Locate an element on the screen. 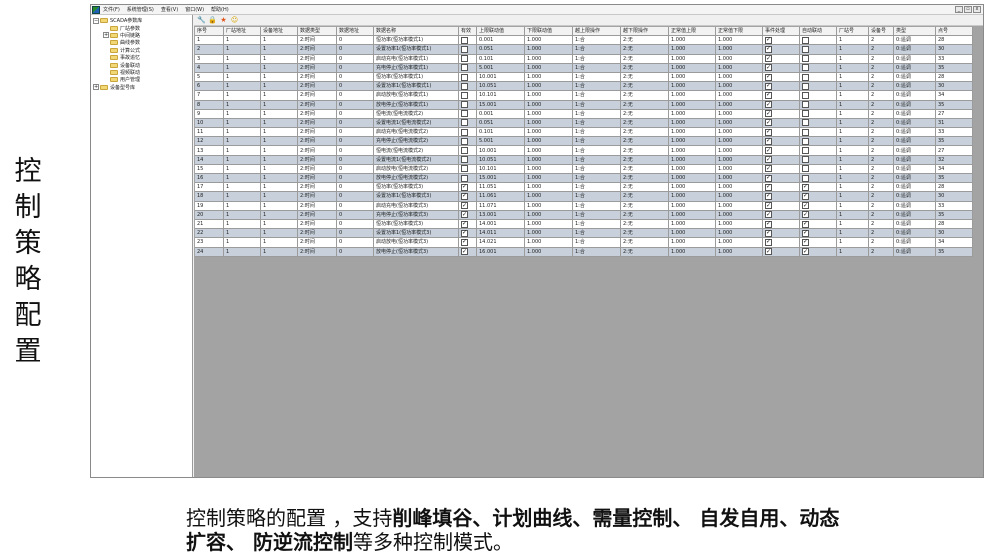 The width and height of the screenshot is (990, 558). tree-item: 视频联动 is located at coordinates (141, 72).